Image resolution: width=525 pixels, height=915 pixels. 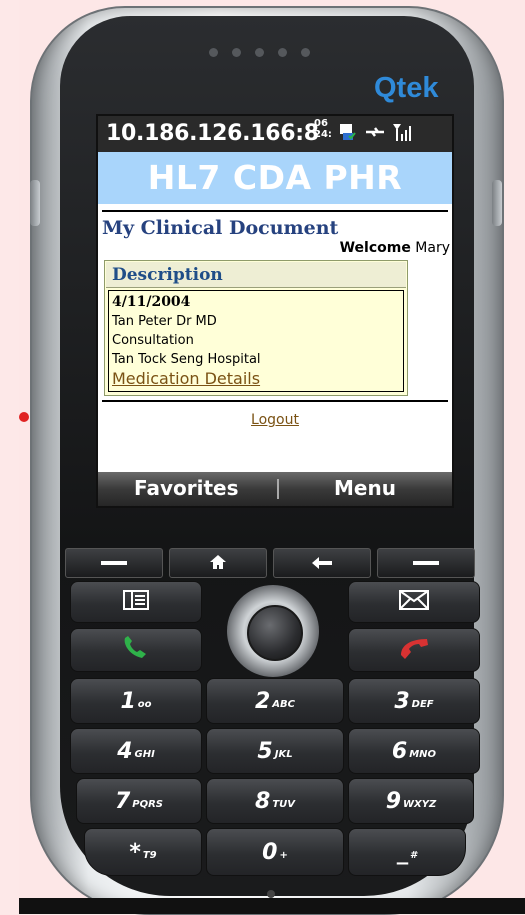 I want to click on navigation-key-row, so click(x=270, y=563).